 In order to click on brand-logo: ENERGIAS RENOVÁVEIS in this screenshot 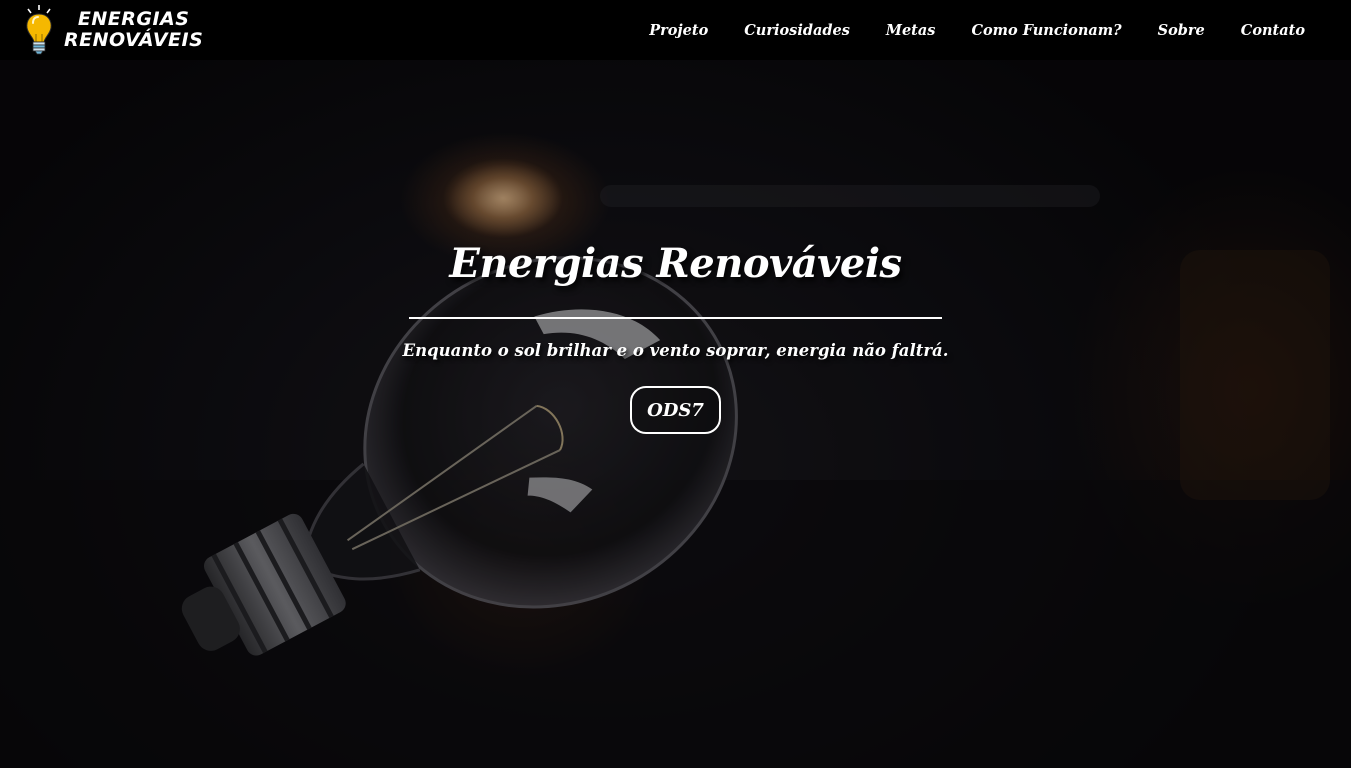, I will do `click(112, 30)`.